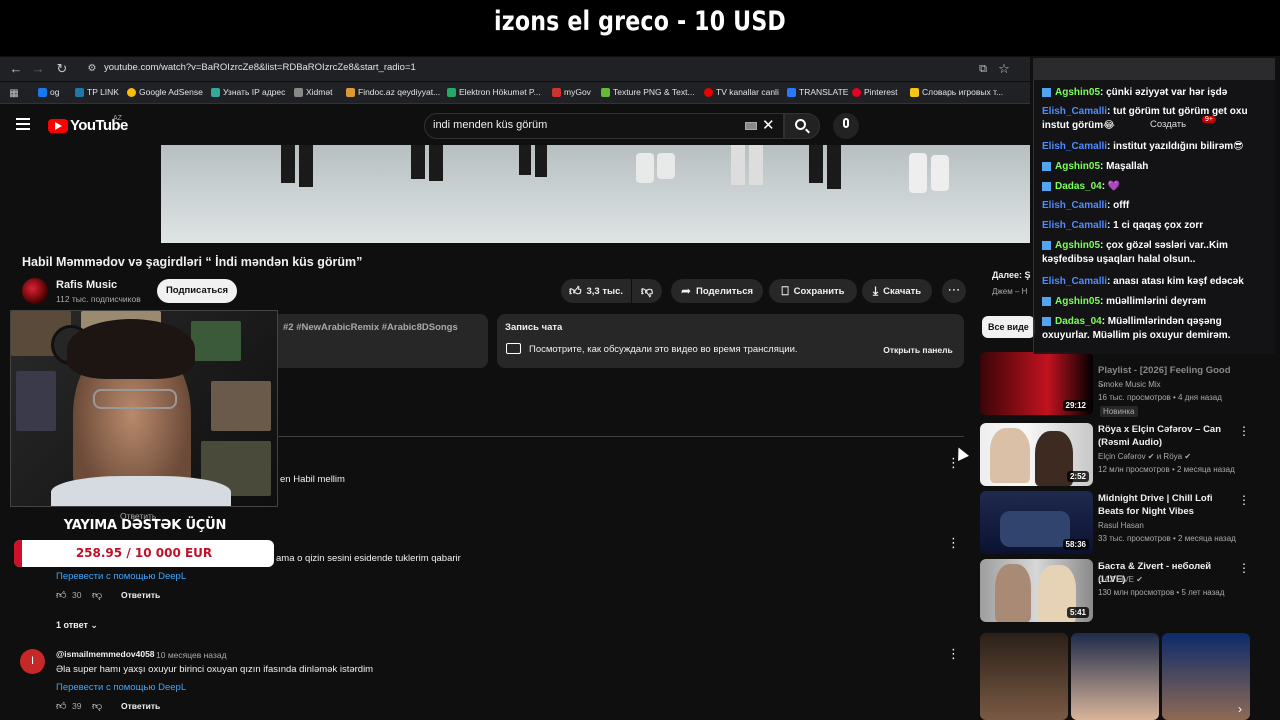  I want to click on bookmark-item: TP LINK, so click(97, 92).